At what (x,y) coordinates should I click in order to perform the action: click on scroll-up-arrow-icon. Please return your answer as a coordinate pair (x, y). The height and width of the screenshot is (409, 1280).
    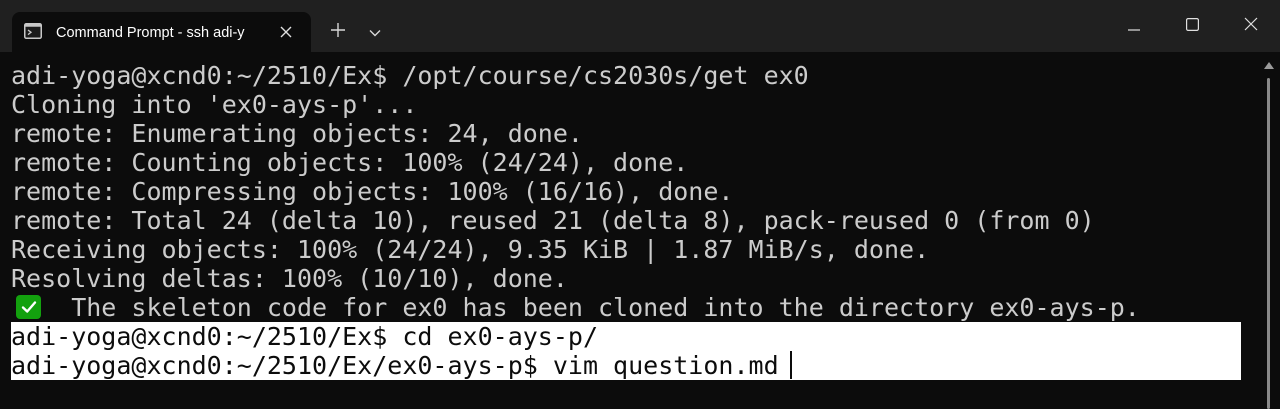
    Looking at the image, I should click on (1269, 65).